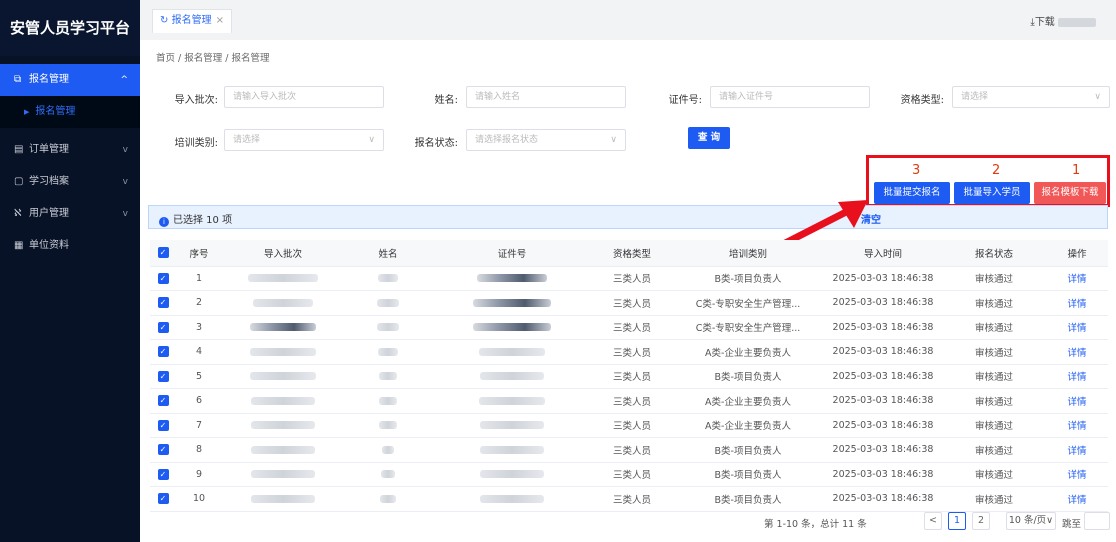 Image resolution: width=1116 pixels, height=542 pixels. What do you see at coordinates (628, 522) in the screenshot?
I see `pagination: 第 1-10 条，总计 11 条 < 1 2 10 条/页∨ 跳至` at bounding box center [628, 522].